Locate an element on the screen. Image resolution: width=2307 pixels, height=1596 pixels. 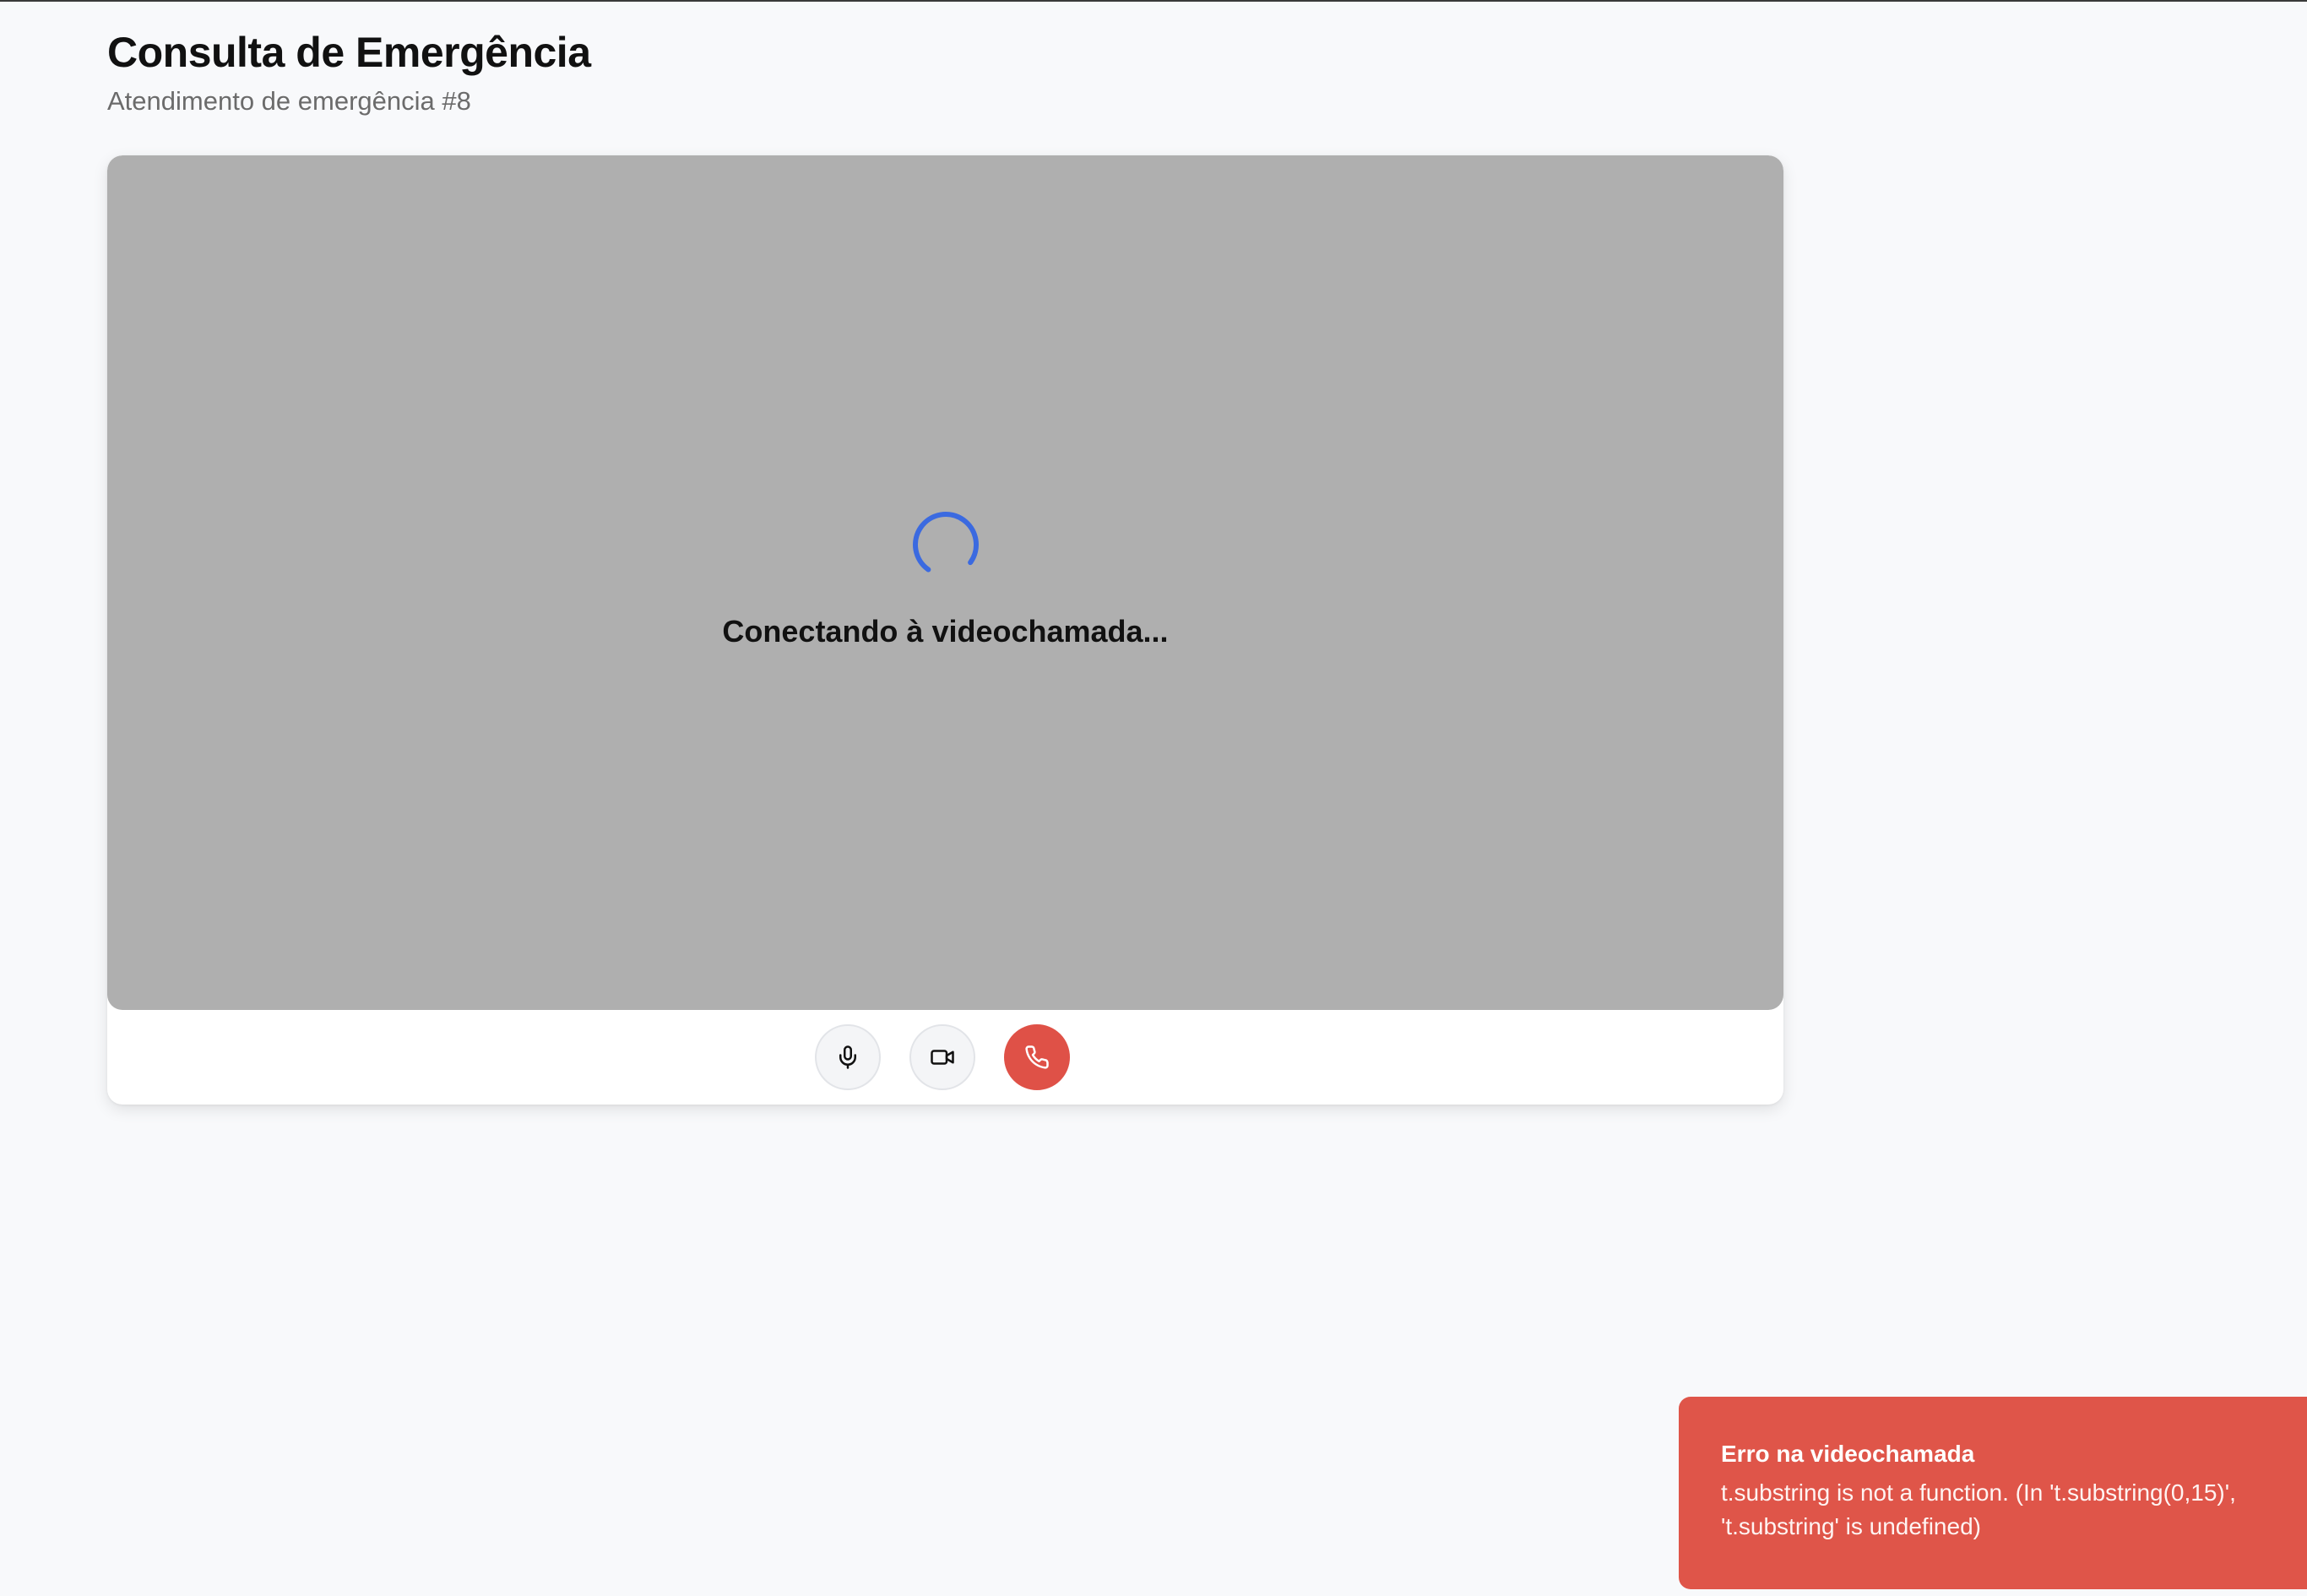
video-camera-icon is located at coordinates (942, 1057).